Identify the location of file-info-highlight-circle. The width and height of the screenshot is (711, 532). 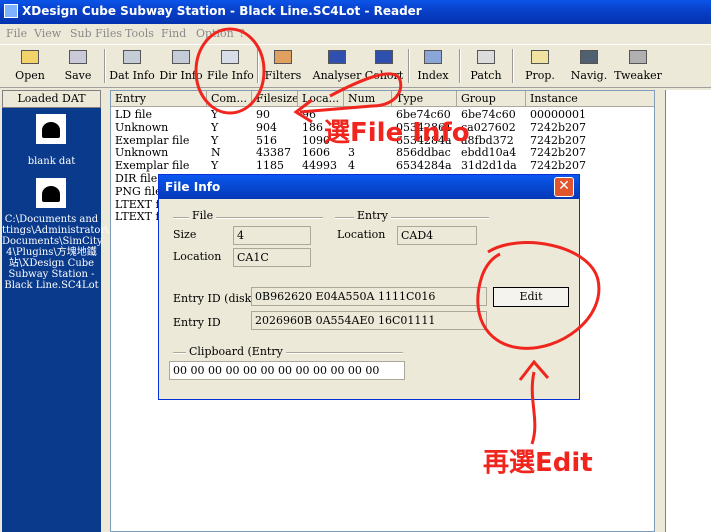
(230, 71).